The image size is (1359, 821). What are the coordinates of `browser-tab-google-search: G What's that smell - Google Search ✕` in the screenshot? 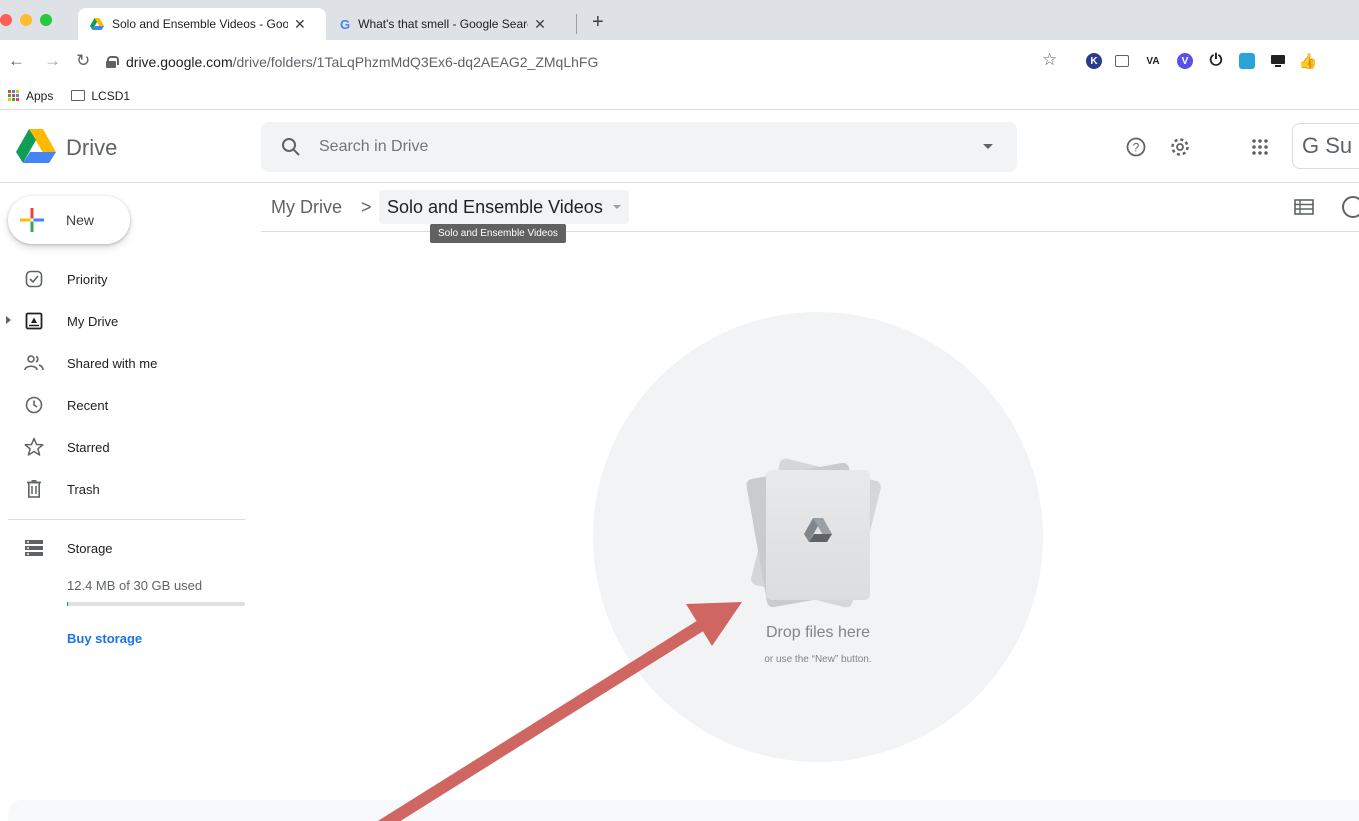 It's located at (440, 24).